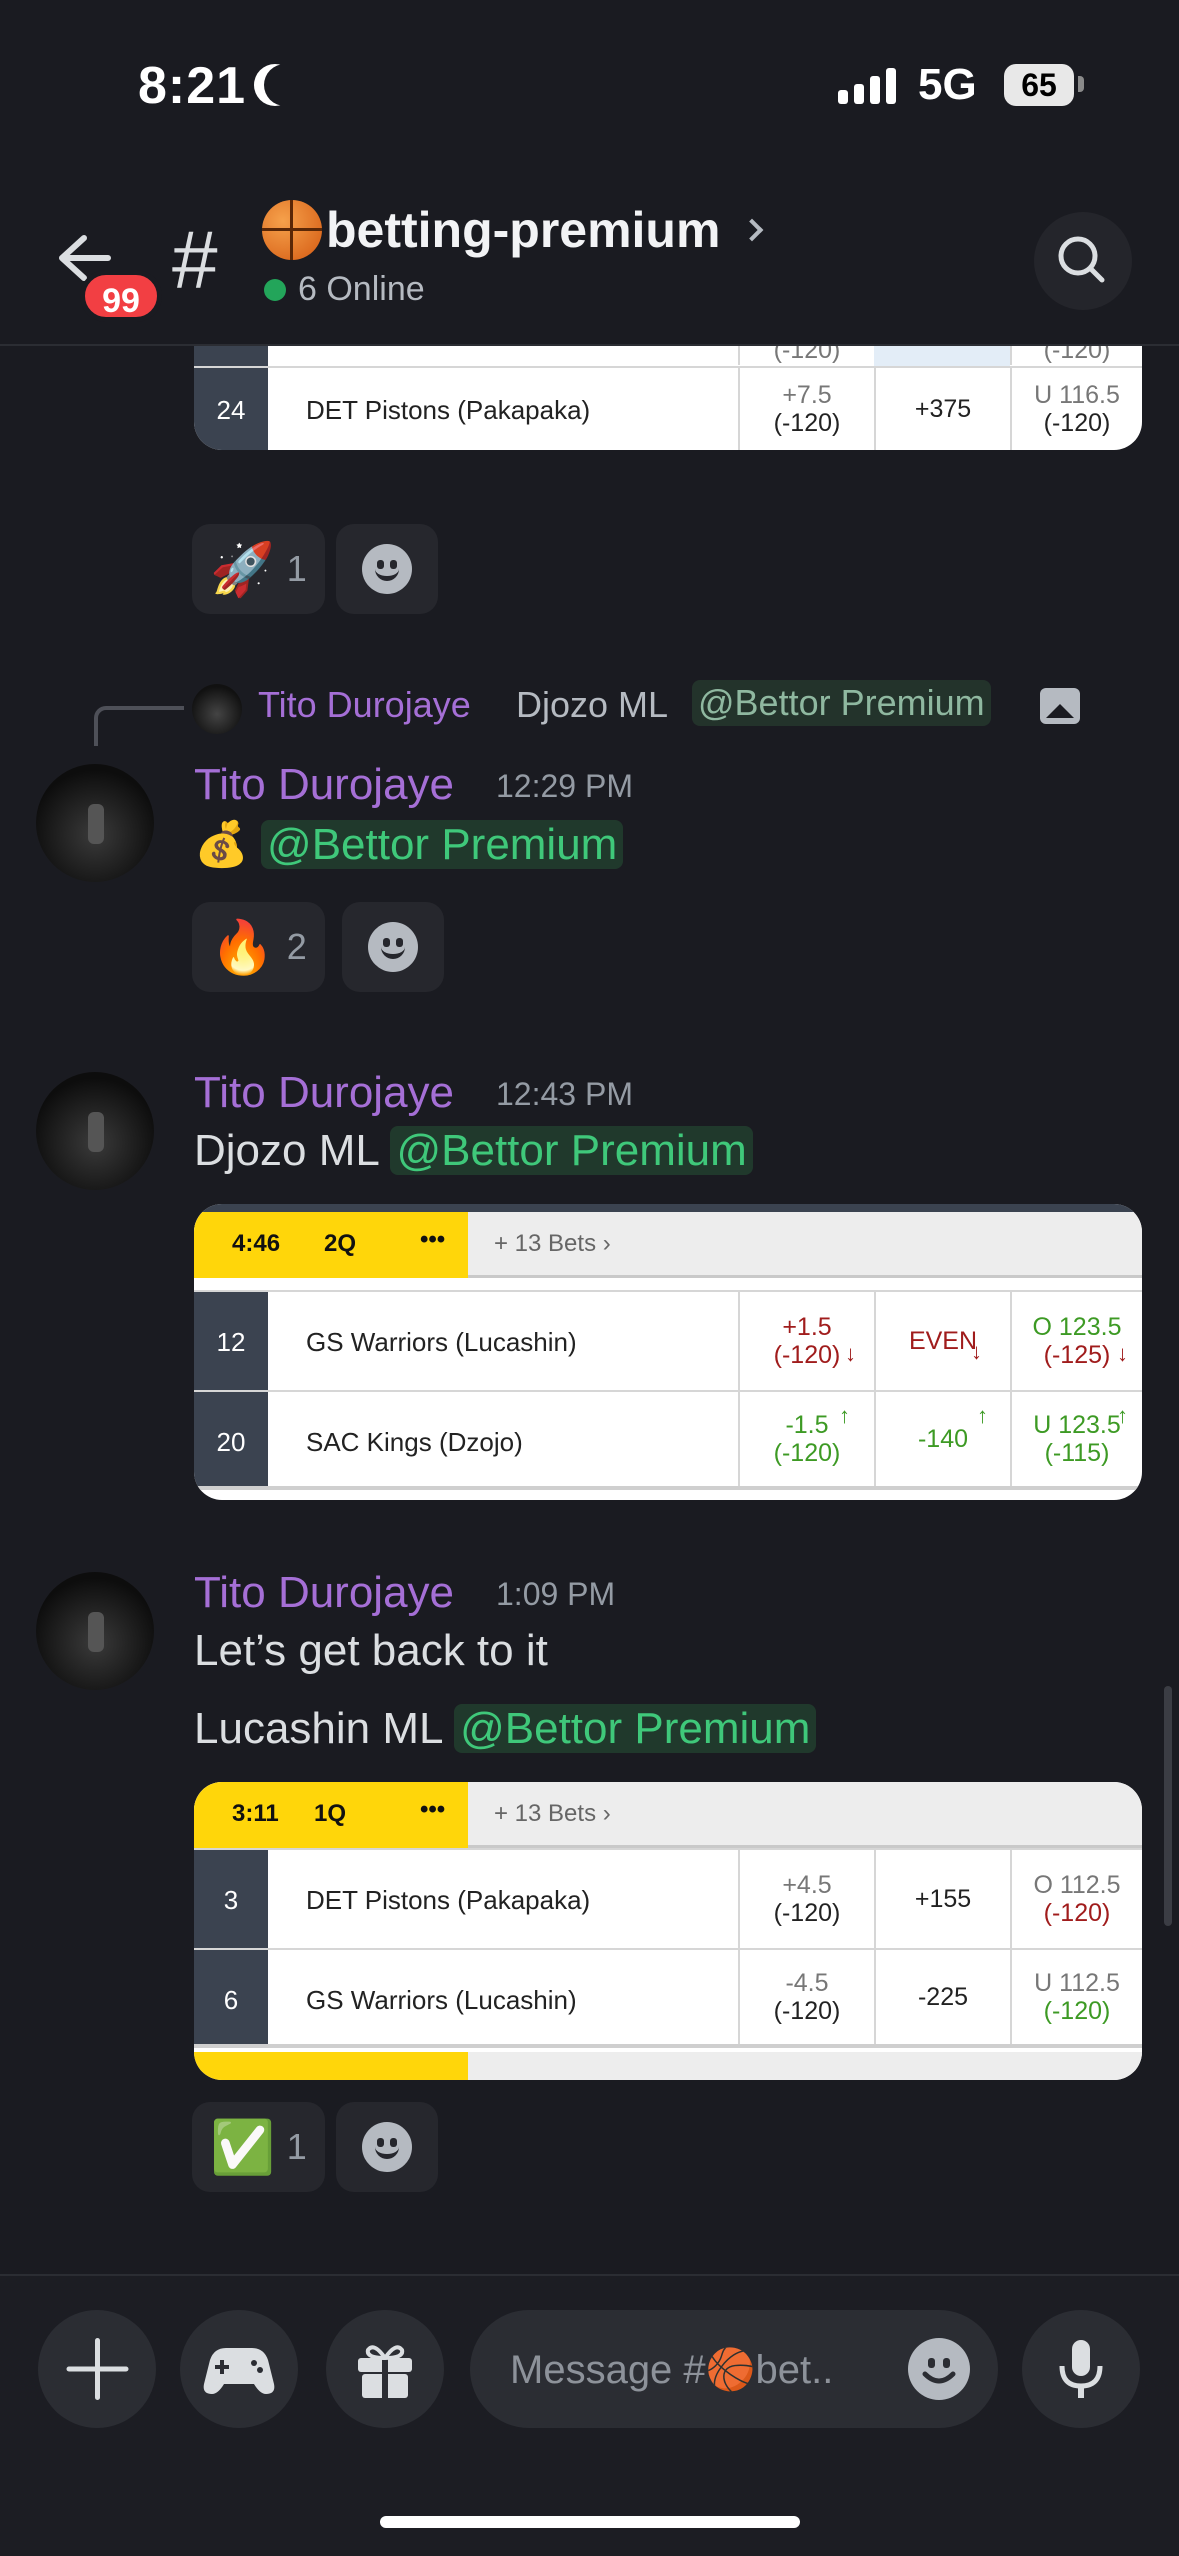 The width and height of the screenshot is (1179, 2556). What do you see at coordinates (939, 2369) in the screenshot?
I see `emoji-picker-icon` at bounding box center [939, 2369].